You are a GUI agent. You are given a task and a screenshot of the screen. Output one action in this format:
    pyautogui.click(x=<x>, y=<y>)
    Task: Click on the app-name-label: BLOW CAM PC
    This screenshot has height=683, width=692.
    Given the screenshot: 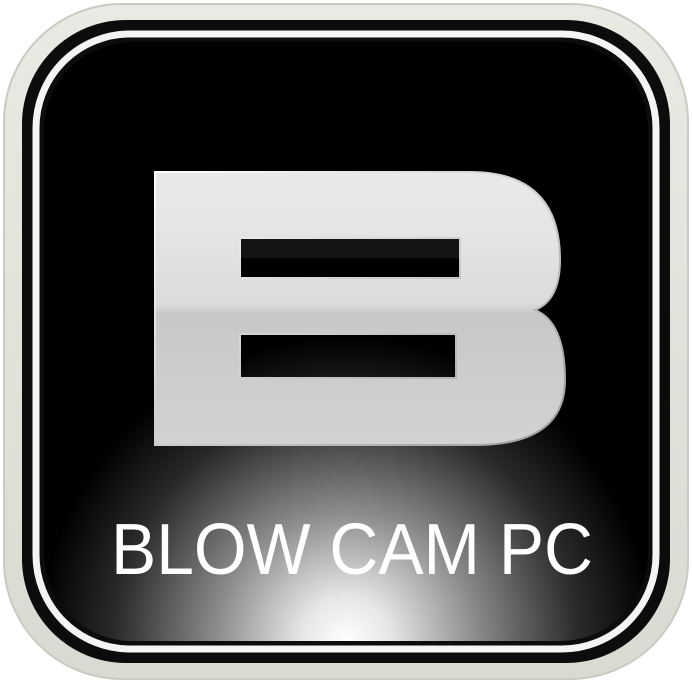 What is the action you would take?
    pyautogui.click(x=352, y=550)
    